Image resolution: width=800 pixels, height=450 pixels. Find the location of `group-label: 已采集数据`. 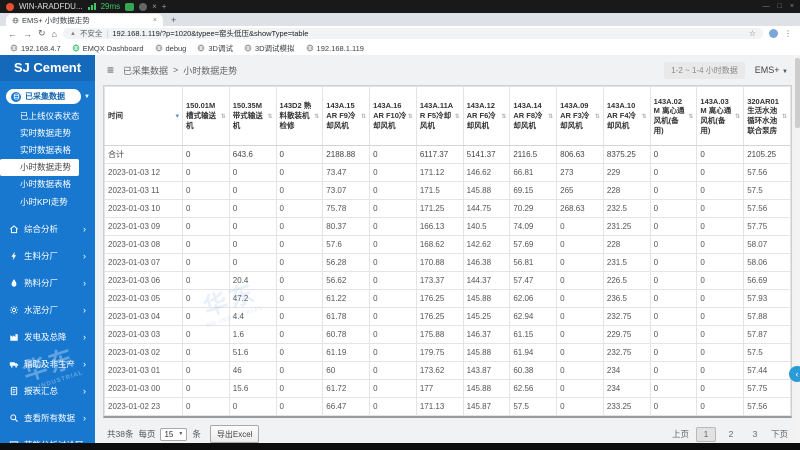

group-label: 已采集数据 is located at coordinates (45, 96).